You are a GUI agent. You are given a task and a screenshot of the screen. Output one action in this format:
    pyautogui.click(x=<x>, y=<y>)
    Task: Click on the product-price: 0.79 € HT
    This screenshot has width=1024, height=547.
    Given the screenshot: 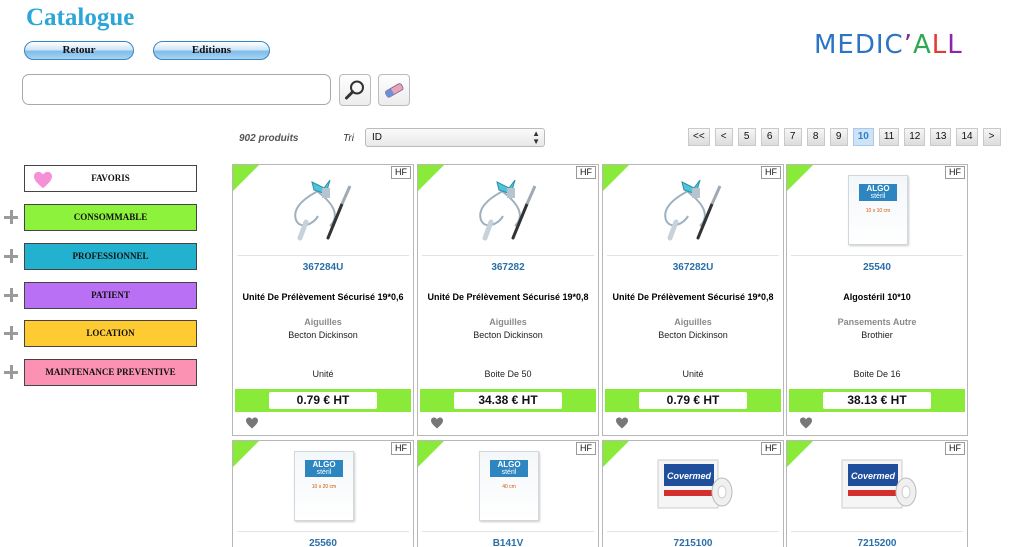 What is the action you would take?
    pyautogui.click(x=693, y=400)
    